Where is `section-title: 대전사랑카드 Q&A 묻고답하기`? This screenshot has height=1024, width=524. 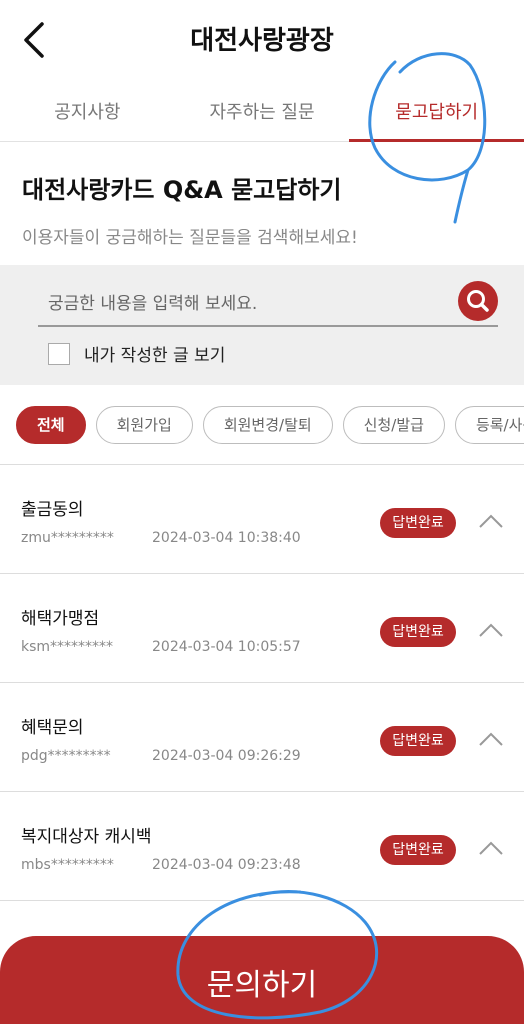 section-title: 대전사랑카드 Q&A 묻고답하기 is located at coordinates (182, 190).